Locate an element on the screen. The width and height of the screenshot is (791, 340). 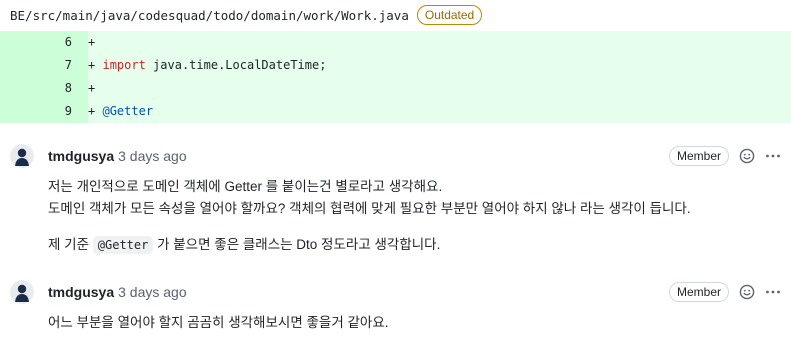
import-keyword: import is located at coordinates (124, 65).